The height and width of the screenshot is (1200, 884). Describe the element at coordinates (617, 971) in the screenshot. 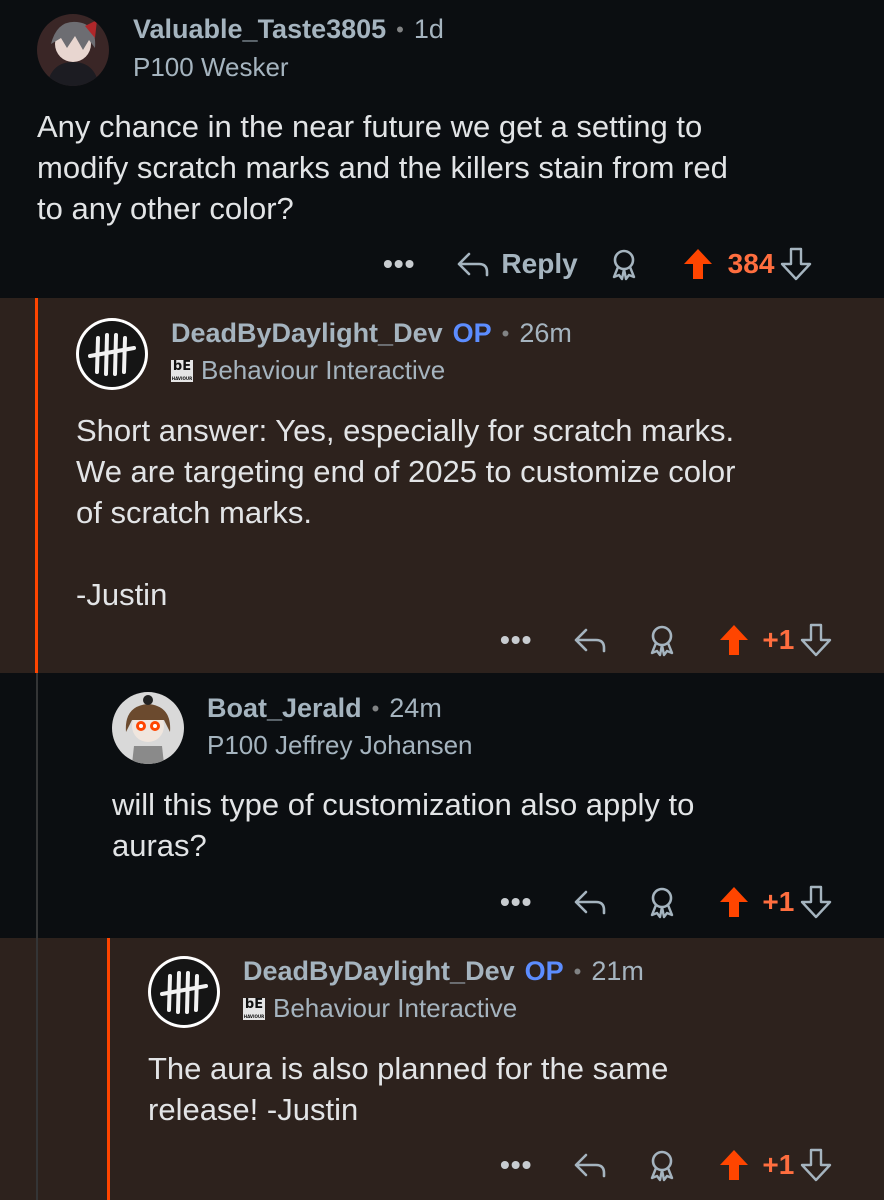

I see `comment-time: 21m` at that location.